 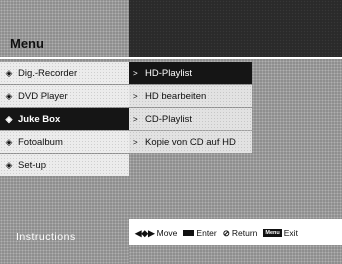 I want to click on menu-item-dig-recorder: ◈ Dig.-Recorder, so click(x=64, y=73).